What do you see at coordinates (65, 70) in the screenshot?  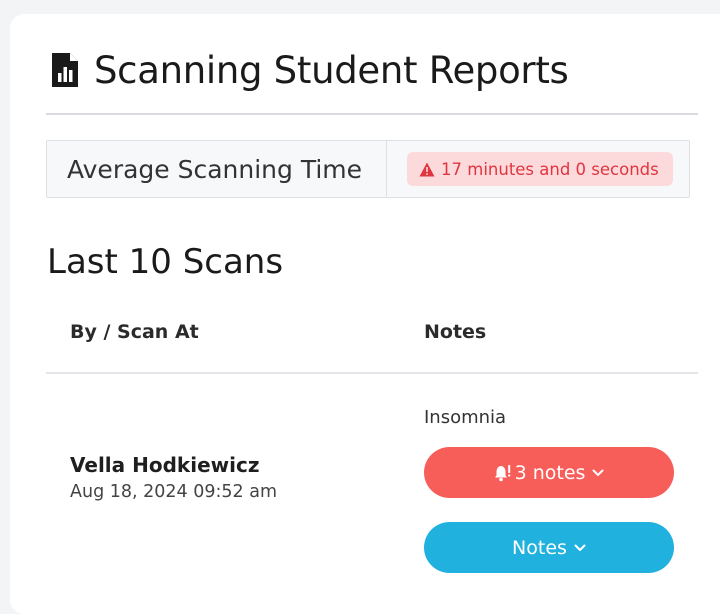 I see `report-chart-icon` at bounding box center [65, 70].